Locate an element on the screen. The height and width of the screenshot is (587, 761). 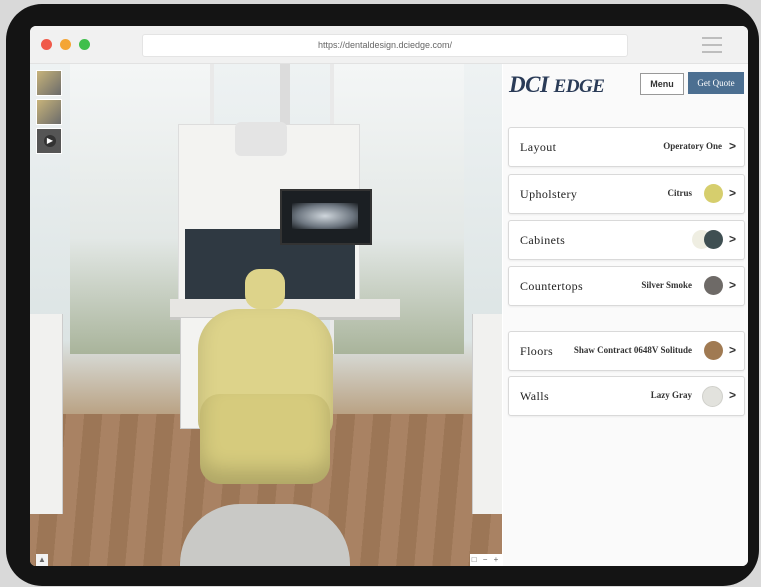
dci-edge-logo: DCI EDGE is located at coordinates (557, 84).